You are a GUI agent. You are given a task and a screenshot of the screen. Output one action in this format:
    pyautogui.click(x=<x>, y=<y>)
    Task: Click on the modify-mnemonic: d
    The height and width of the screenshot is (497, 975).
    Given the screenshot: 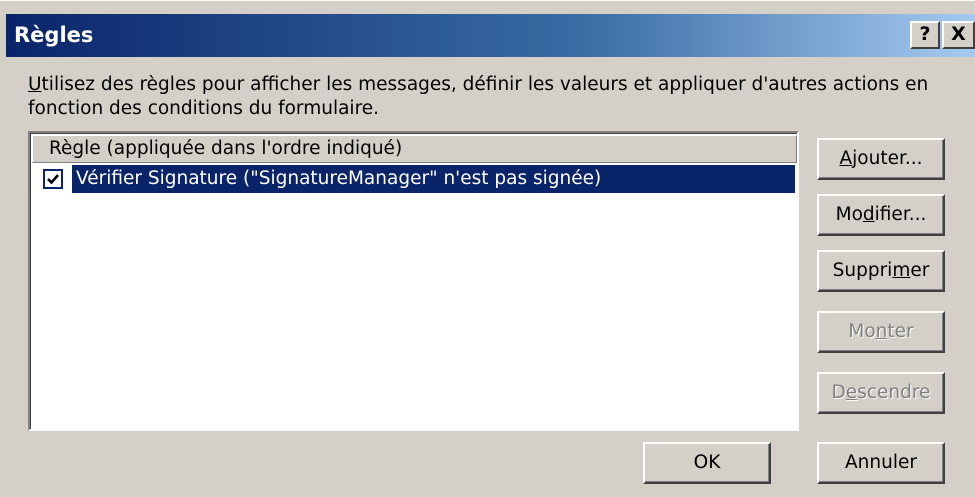 What is the action you would take?
    pyautogui.click(x=868, y=214)
    